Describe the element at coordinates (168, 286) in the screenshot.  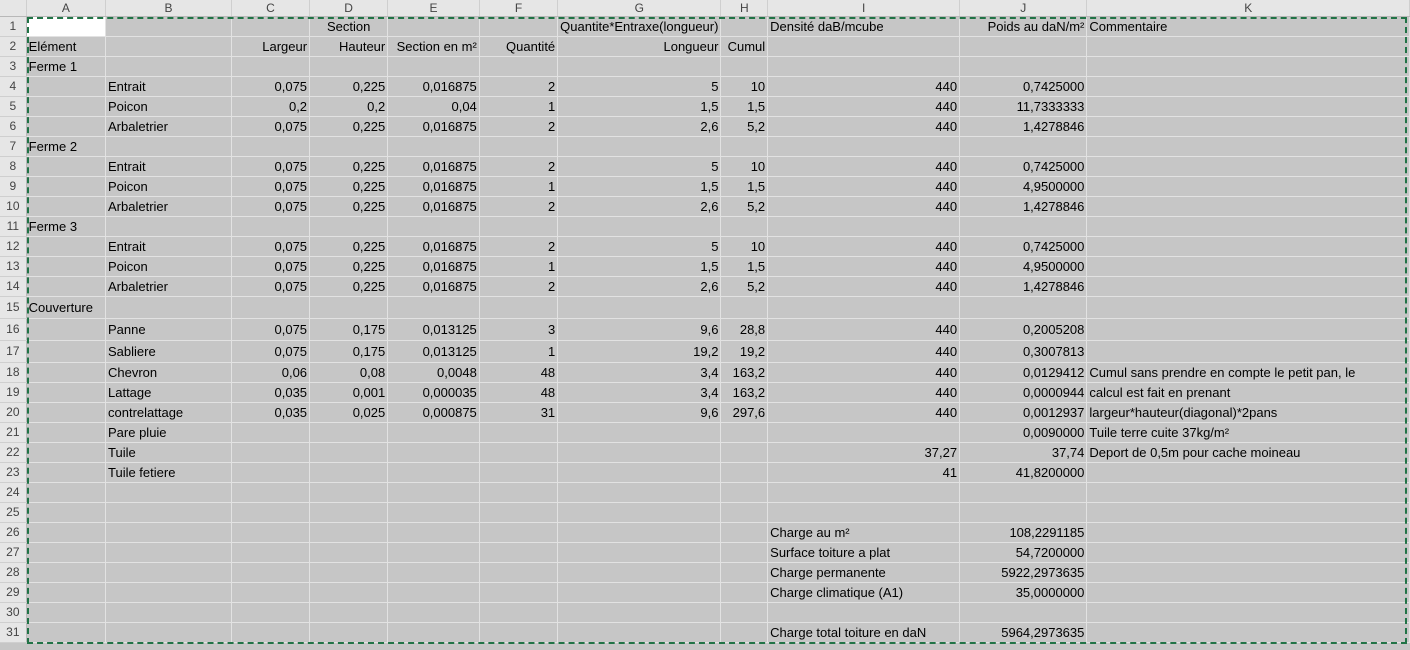
I see `cell-b: Arbaletrier` at that location.